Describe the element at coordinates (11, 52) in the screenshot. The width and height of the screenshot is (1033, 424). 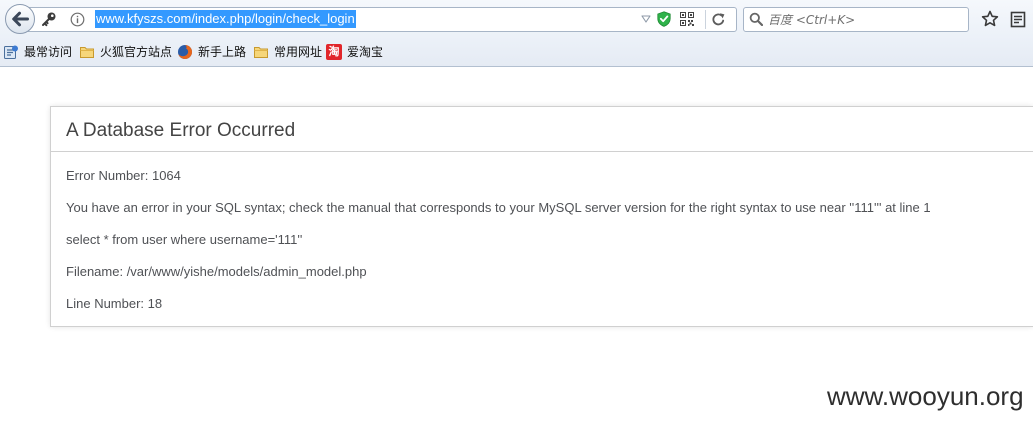
I see `most-visited-icon` at that location.